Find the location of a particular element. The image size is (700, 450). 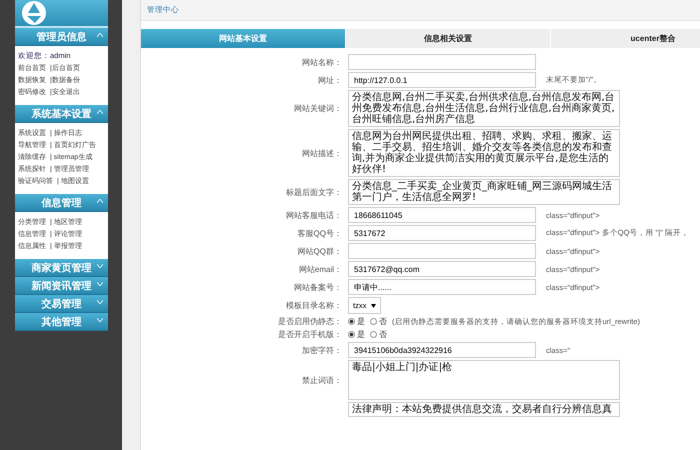

text-field: http://127.0.0.1 is located at coordinates (442, 80).